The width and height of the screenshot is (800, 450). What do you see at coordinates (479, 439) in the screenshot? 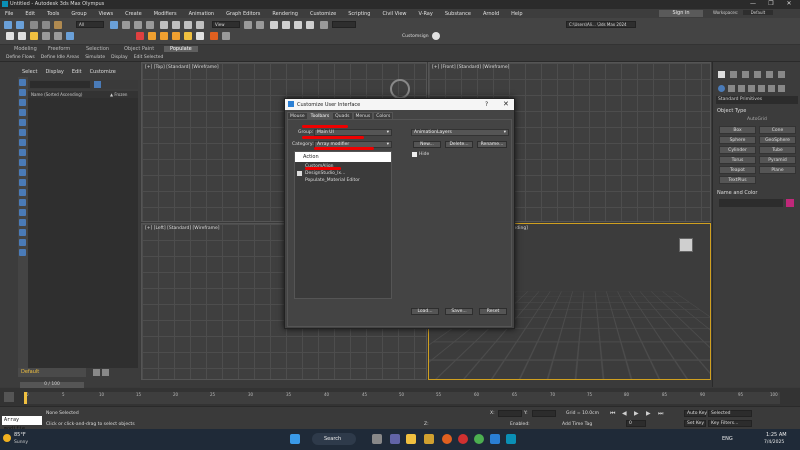
I see `chrome-icon` at bounding box center [479, 439].